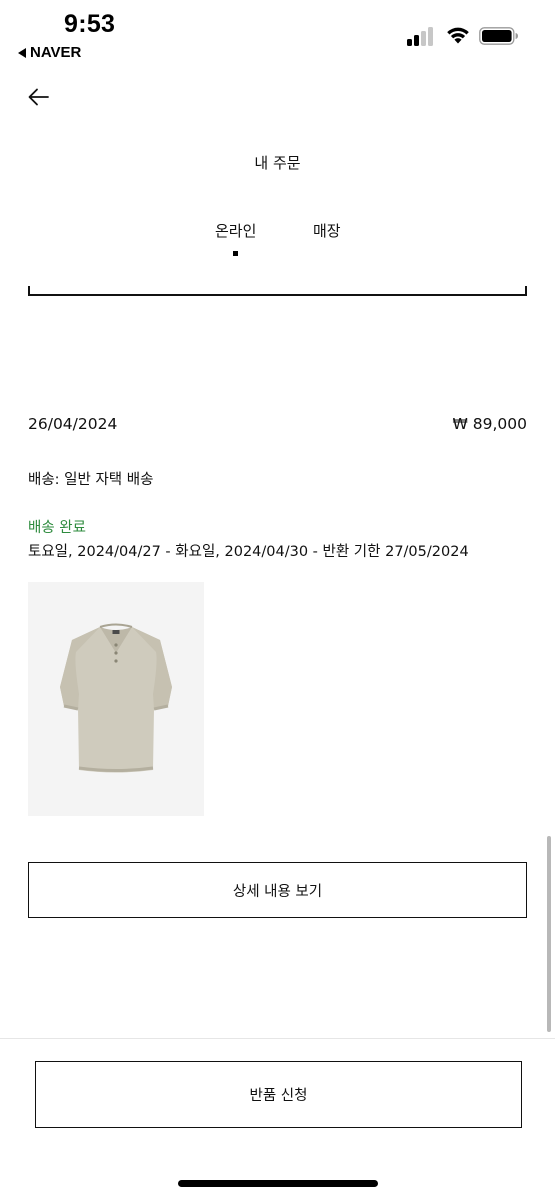 This screenshot has width=555, height=1200. What do you see at coordinates (57, 528) in the screenshot?
I see `delivery-status: 배송 완료` at bounding box center [57, 528].